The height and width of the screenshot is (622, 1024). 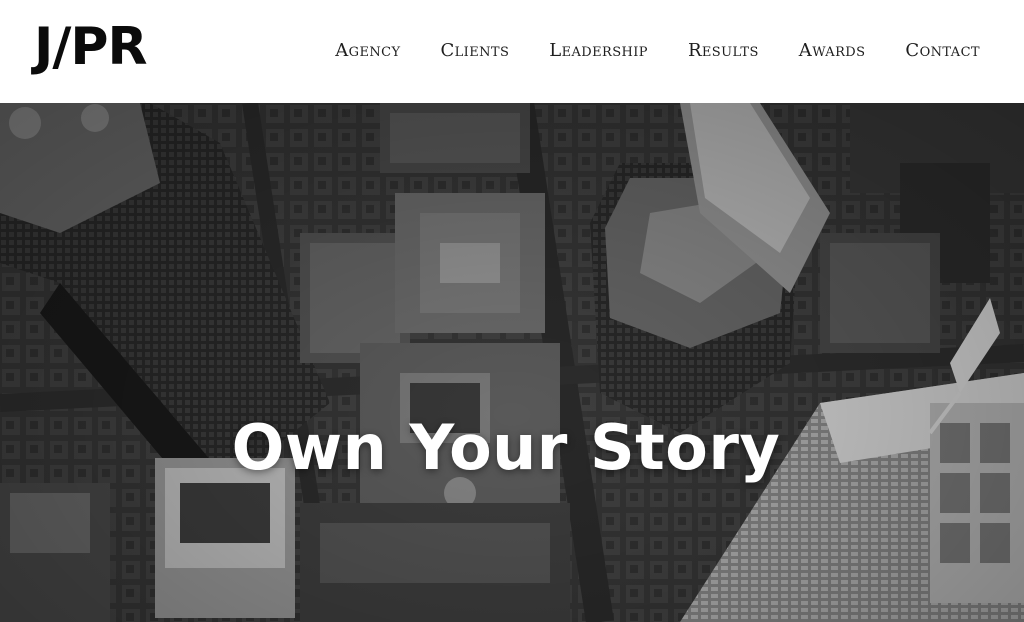 What do you see at coordinates (90, 47) in the screenshot?
I see `site-logo: J/PR` at bounding box center [90, 47].